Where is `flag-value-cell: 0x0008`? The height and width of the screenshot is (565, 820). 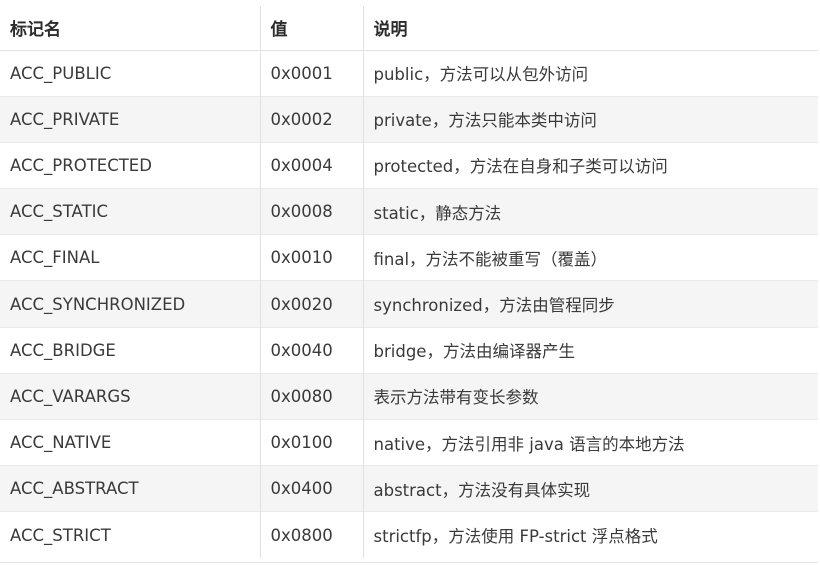
flag-value-cell: 0x0008 is located at coordinates (312, 211).